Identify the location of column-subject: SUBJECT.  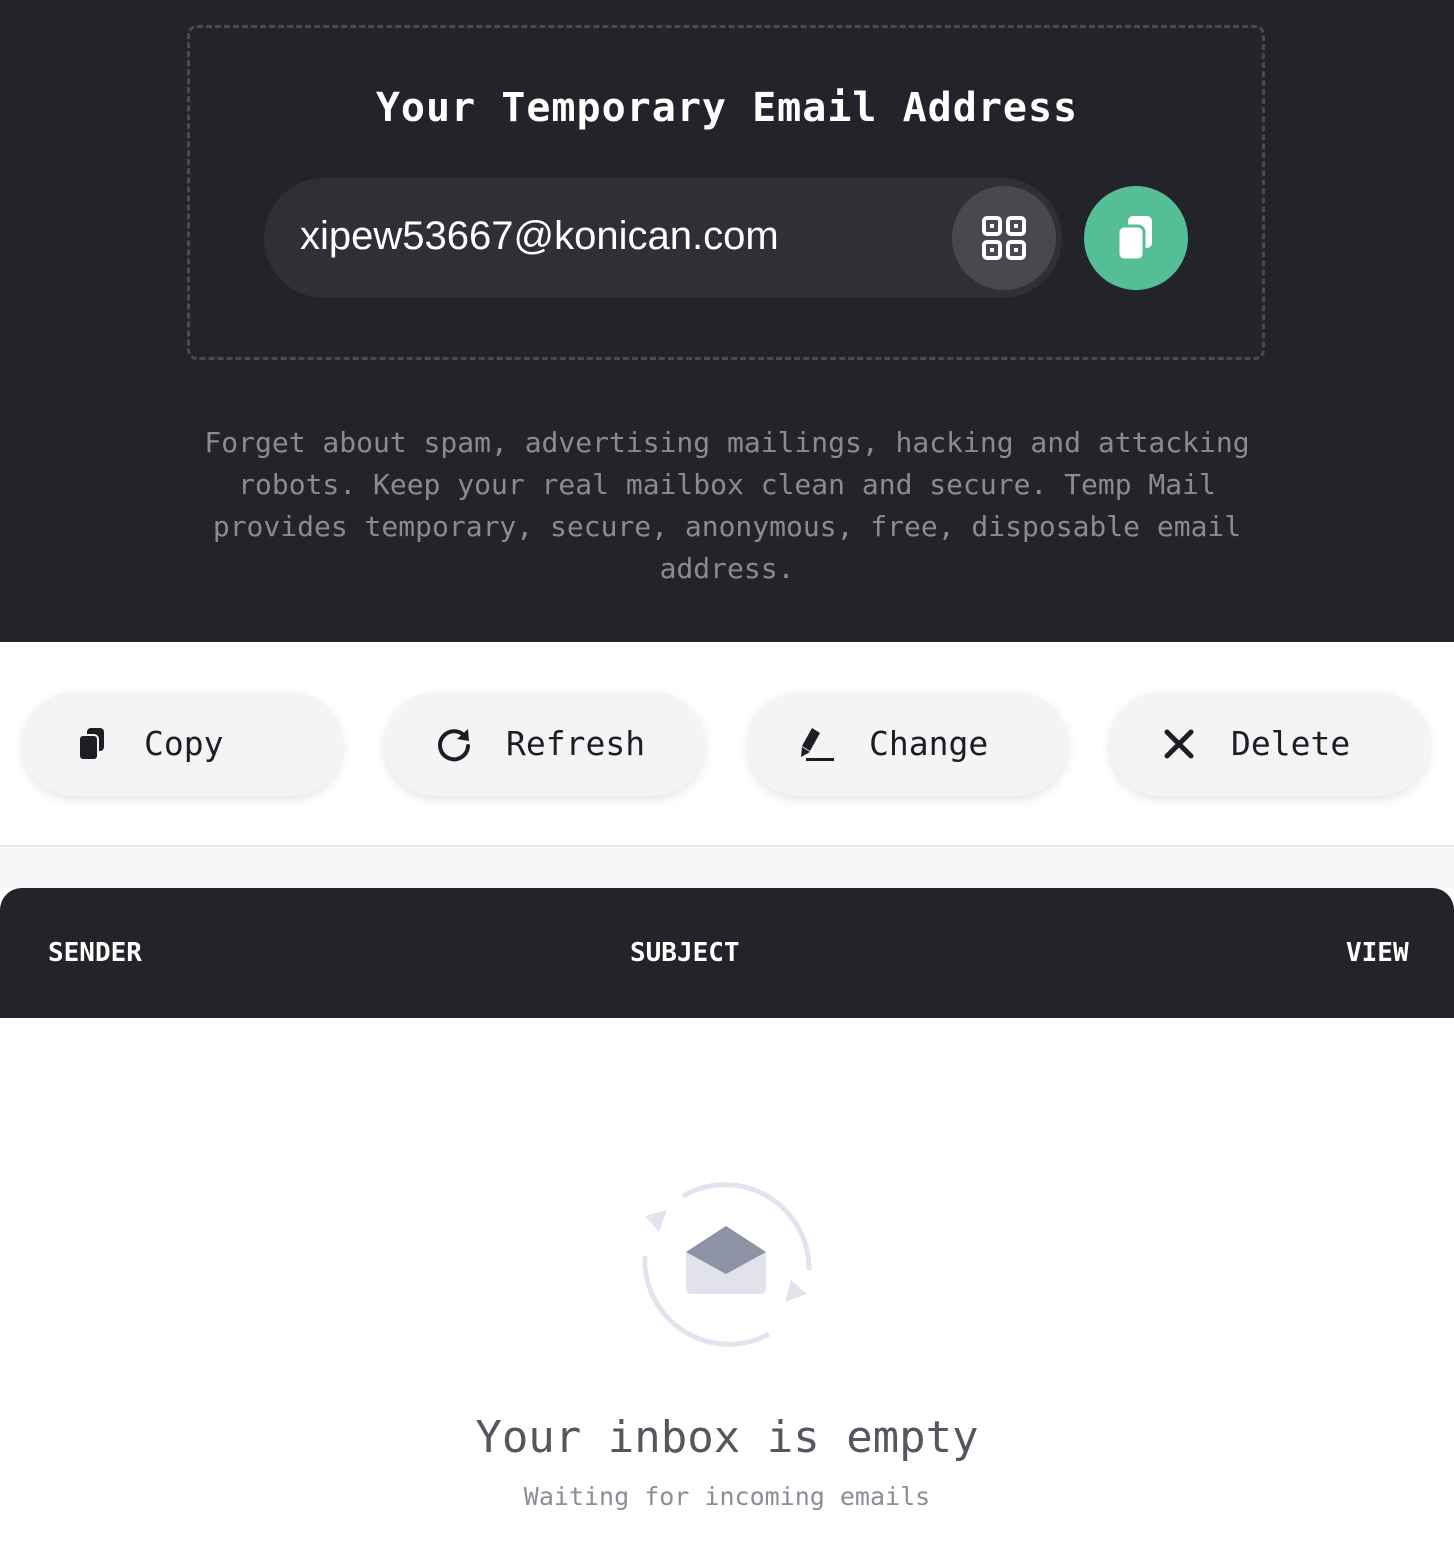
(685, 953).